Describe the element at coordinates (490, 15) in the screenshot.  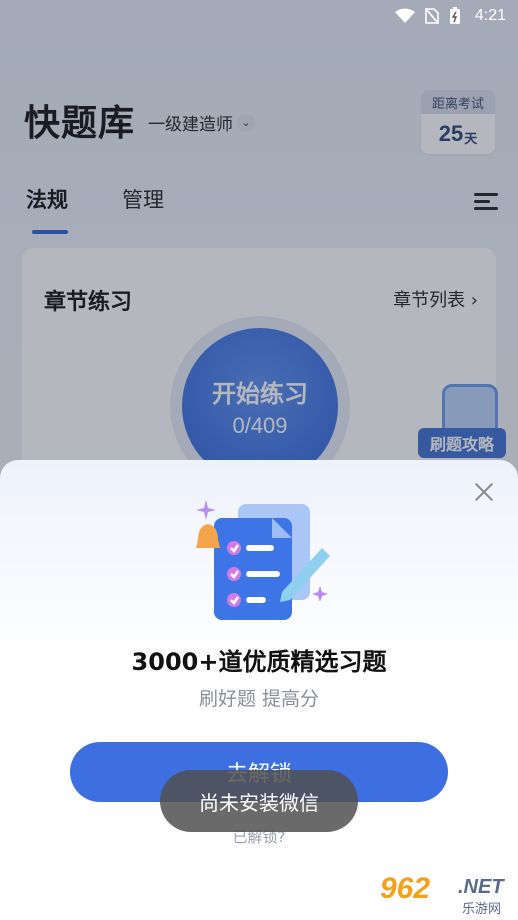
I see `status-time: 4:21` at that location.